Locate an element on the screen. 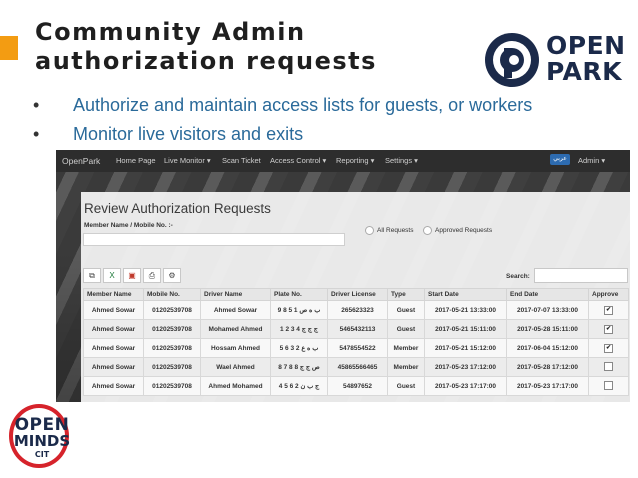  table-search-label: Search: is located at coordinates (518, 276).